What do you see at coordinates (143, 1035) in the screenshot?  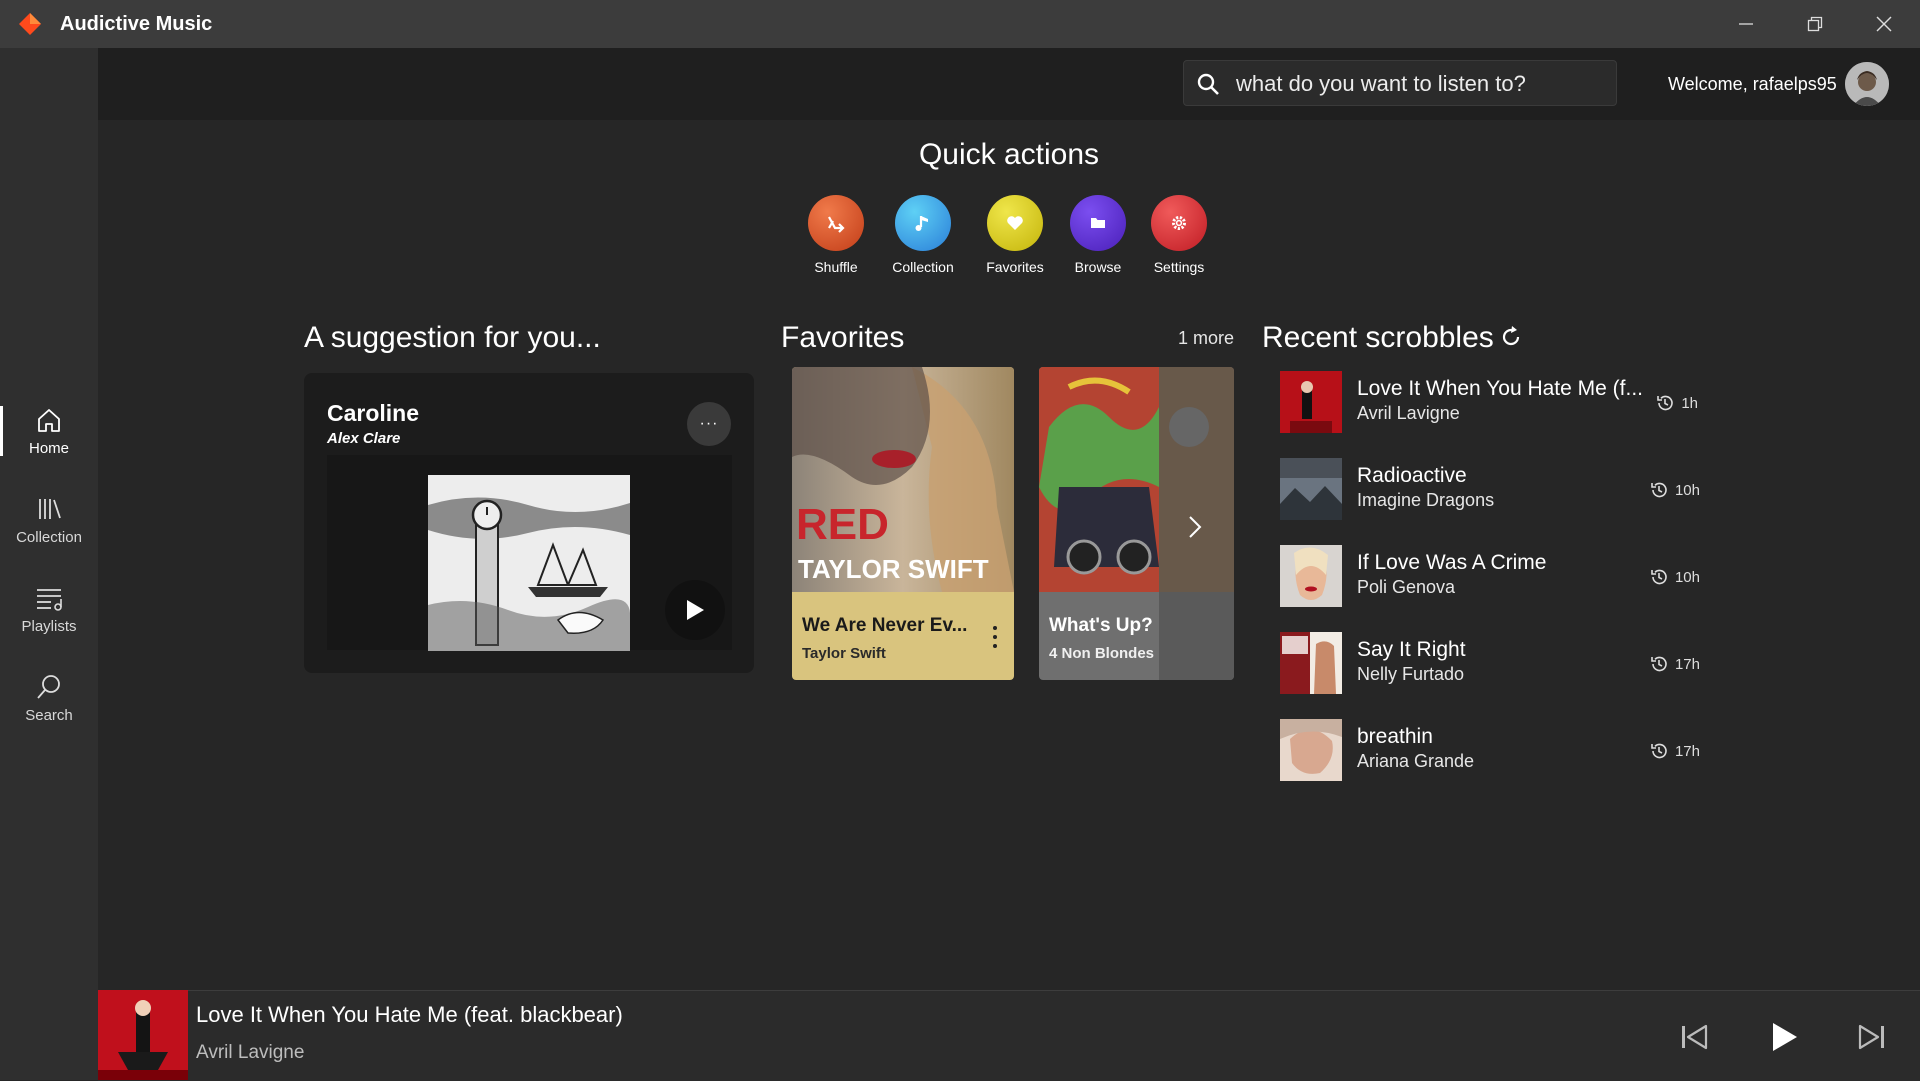 I see `now-playing-art` at bounding box center [143, 1035].